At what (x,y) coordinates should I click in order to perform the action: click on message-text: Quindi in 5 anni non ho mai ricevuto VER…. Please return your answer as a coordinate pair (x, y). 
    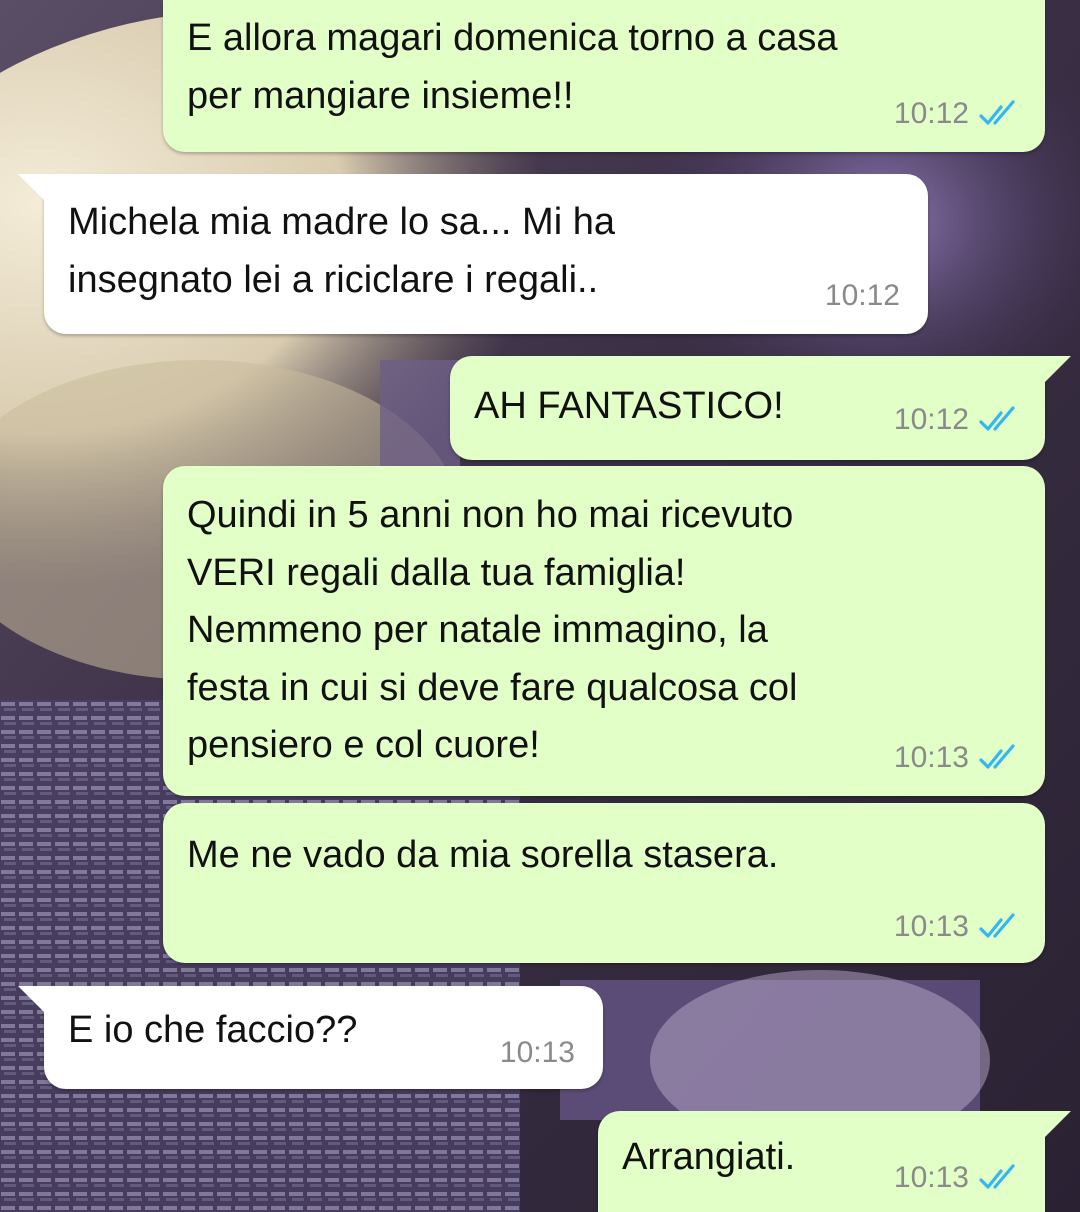
    Looking at the image, I should click on (492, 630).